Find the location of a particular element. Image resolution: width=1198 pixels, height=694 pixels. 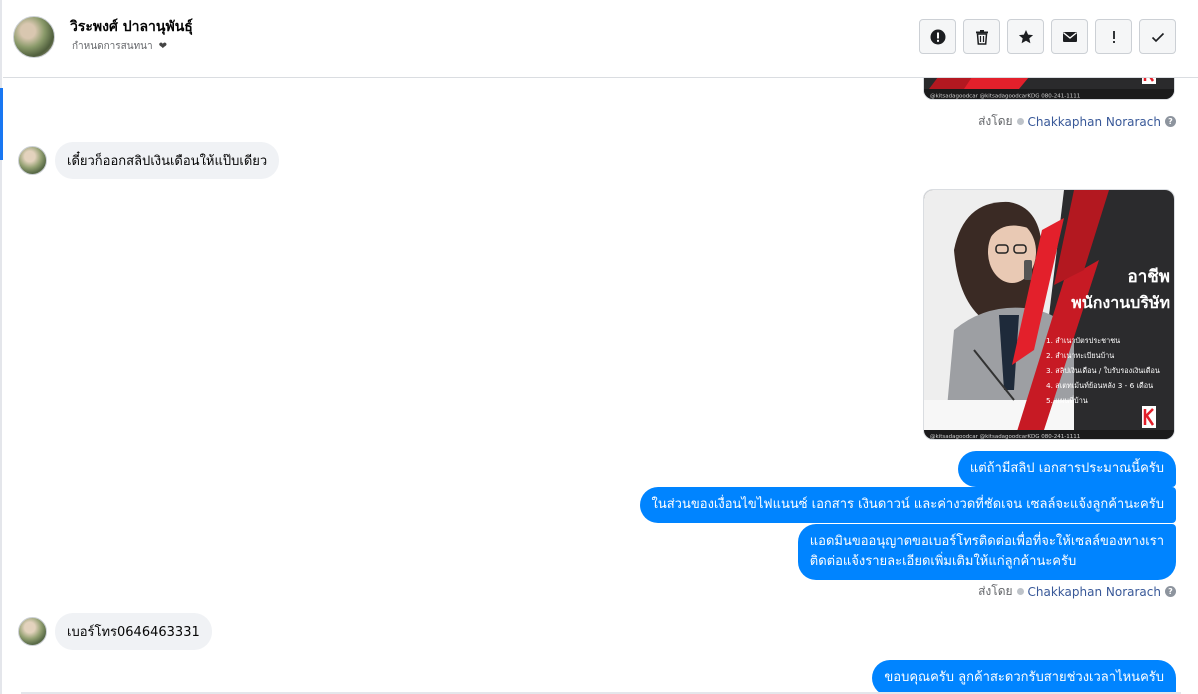

card-list-item-4: 4. สเตทเม้นท์ย้อนหลัง 3 - 6 เดือน is located at coordinates (1099, 385).